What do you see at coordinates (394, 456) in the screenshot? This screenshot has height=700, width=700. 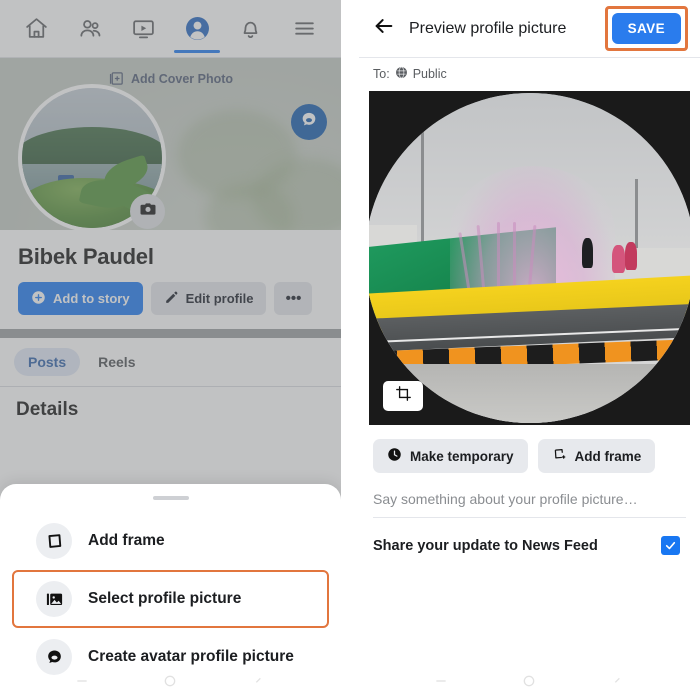 I see `clock-icon` at bounding box center [394, 456].